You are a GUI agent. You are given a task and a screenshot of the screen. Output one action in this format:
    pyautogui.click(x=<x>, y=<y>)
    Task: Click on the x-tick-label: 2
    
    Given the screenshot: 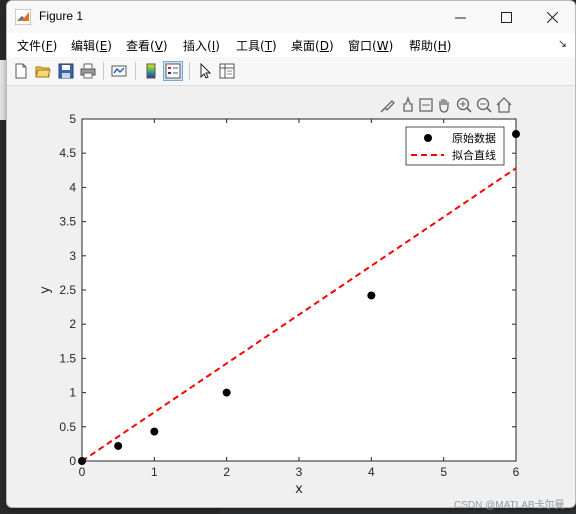 What is the action you would take?
    pyautogui.click(x=226, y=472)
    